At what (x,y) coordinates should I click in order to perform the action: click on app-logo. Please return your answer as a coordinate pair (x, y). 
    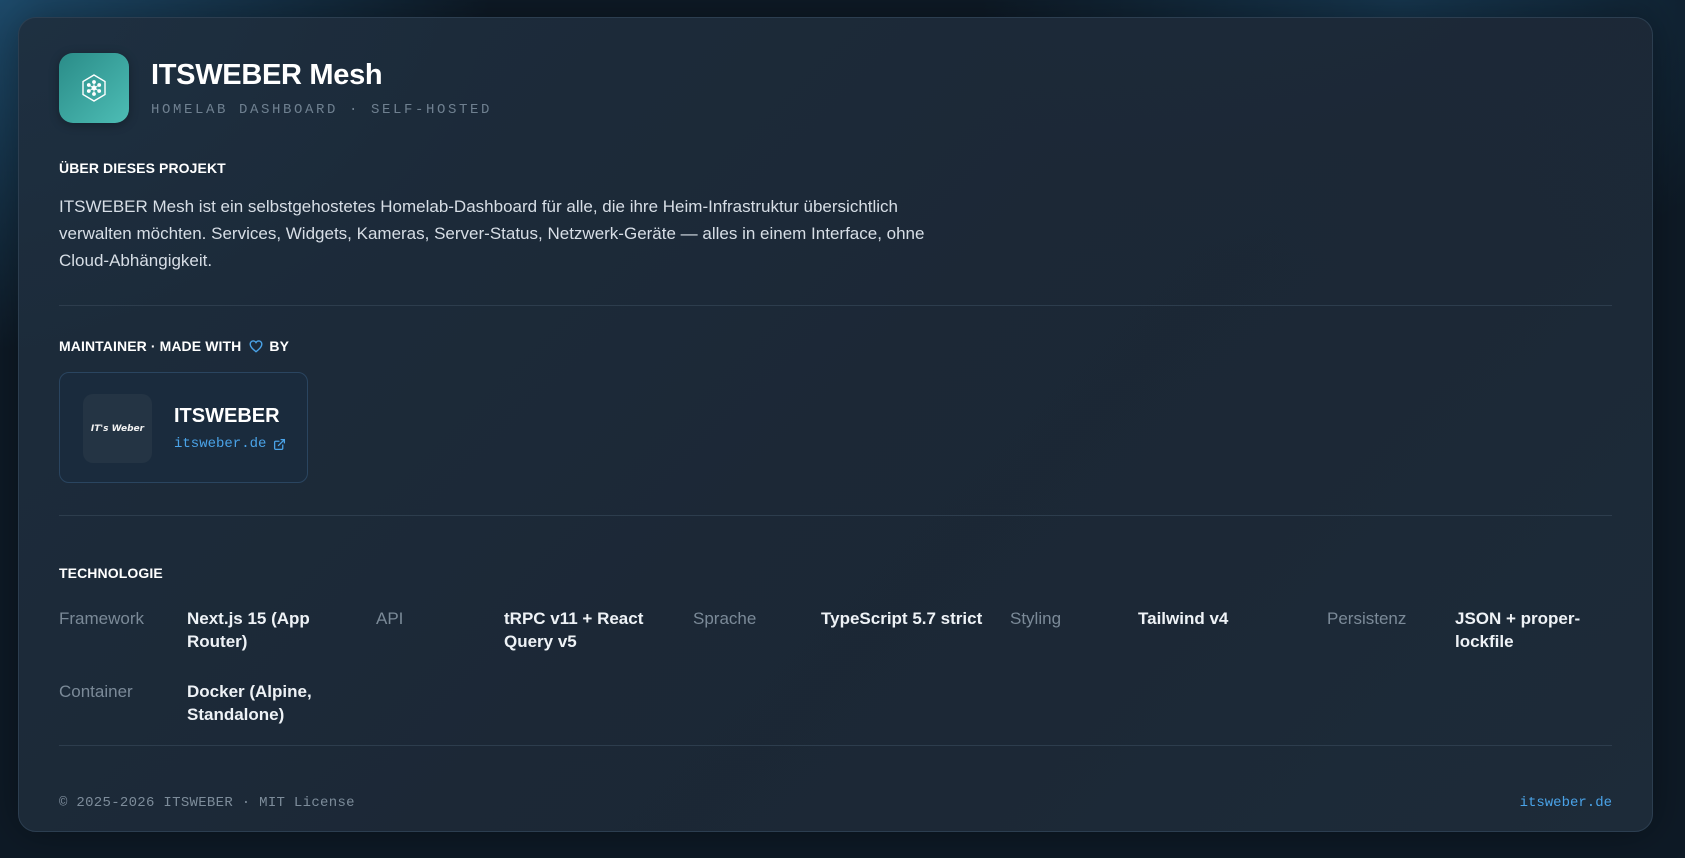
    Looking at the image, I should click on (94, 88).